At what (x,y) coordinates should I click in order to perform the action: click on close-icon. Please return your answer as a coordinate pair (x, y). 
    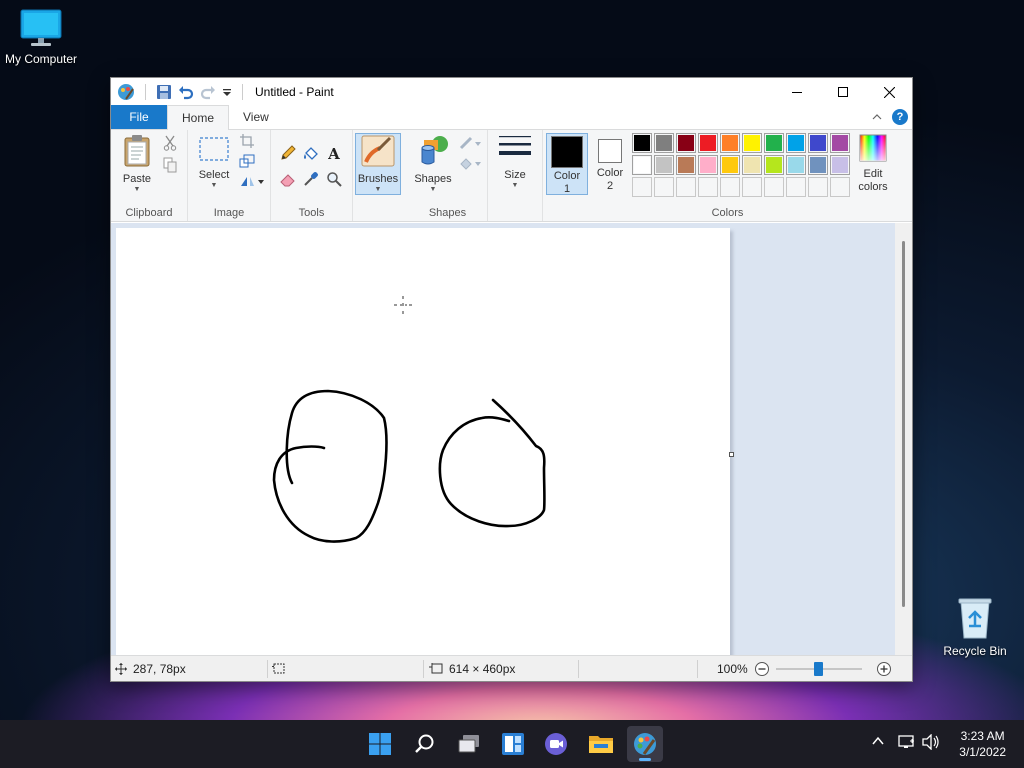
    Looking at the image, I should click on (889, 92).